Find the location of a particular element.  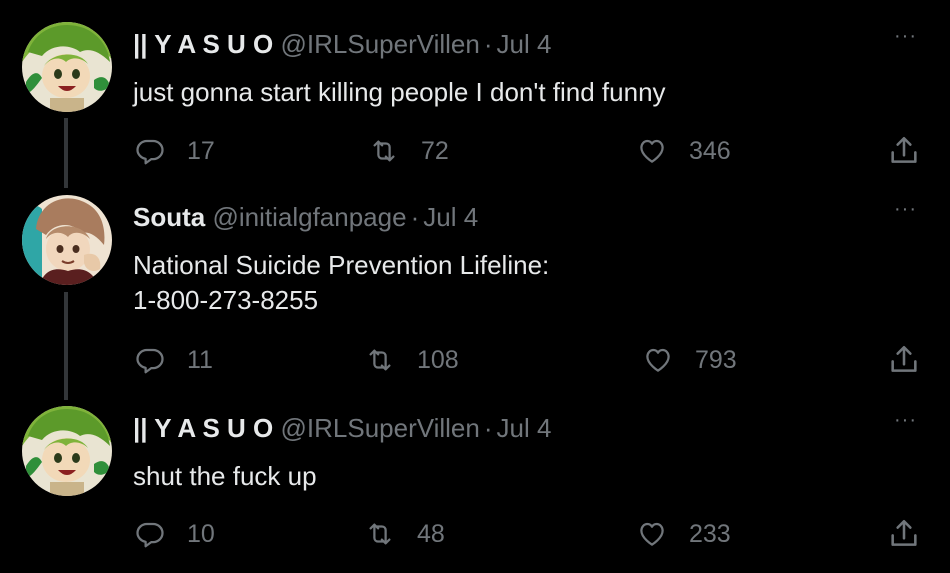

tweet-header: Souta @initialgfanpage · Jul 4 is located at coordinates (305, 217).